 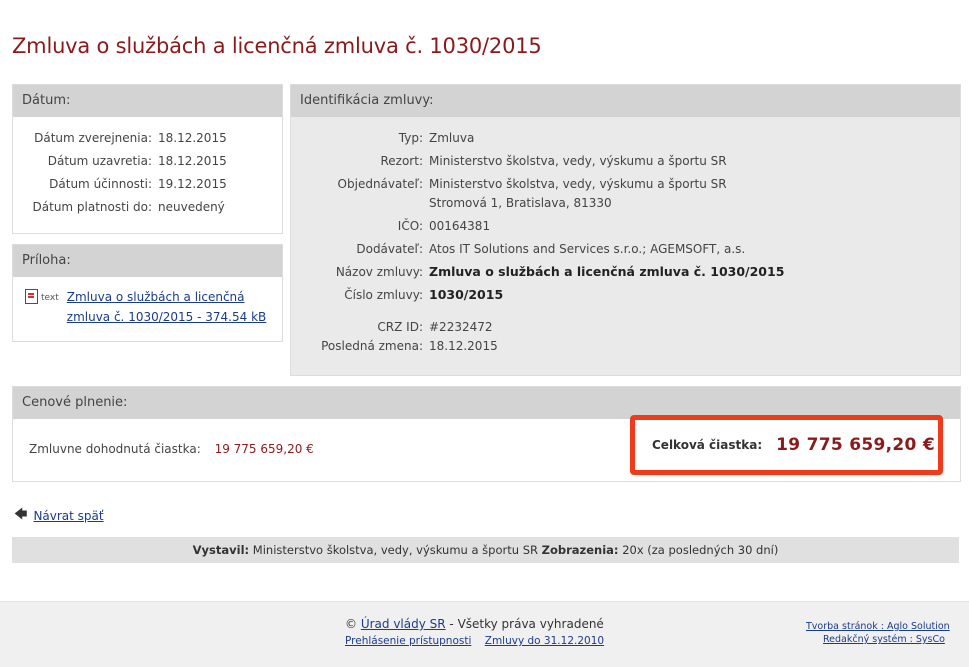 I want to click on department-label: Rezort:, so click(x=401, y=160).